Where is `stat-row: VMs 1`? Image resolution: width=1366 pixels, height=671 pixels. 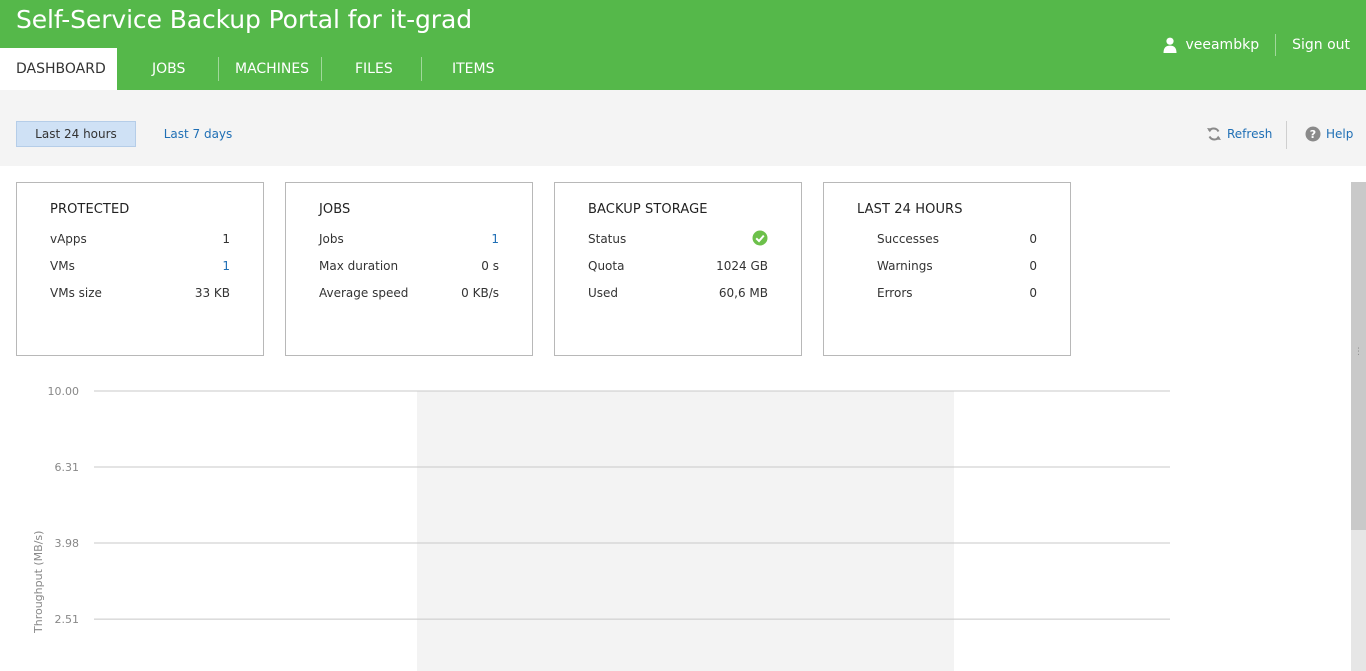 stat-row: VMs 1 is located at coordinates (140, 267).